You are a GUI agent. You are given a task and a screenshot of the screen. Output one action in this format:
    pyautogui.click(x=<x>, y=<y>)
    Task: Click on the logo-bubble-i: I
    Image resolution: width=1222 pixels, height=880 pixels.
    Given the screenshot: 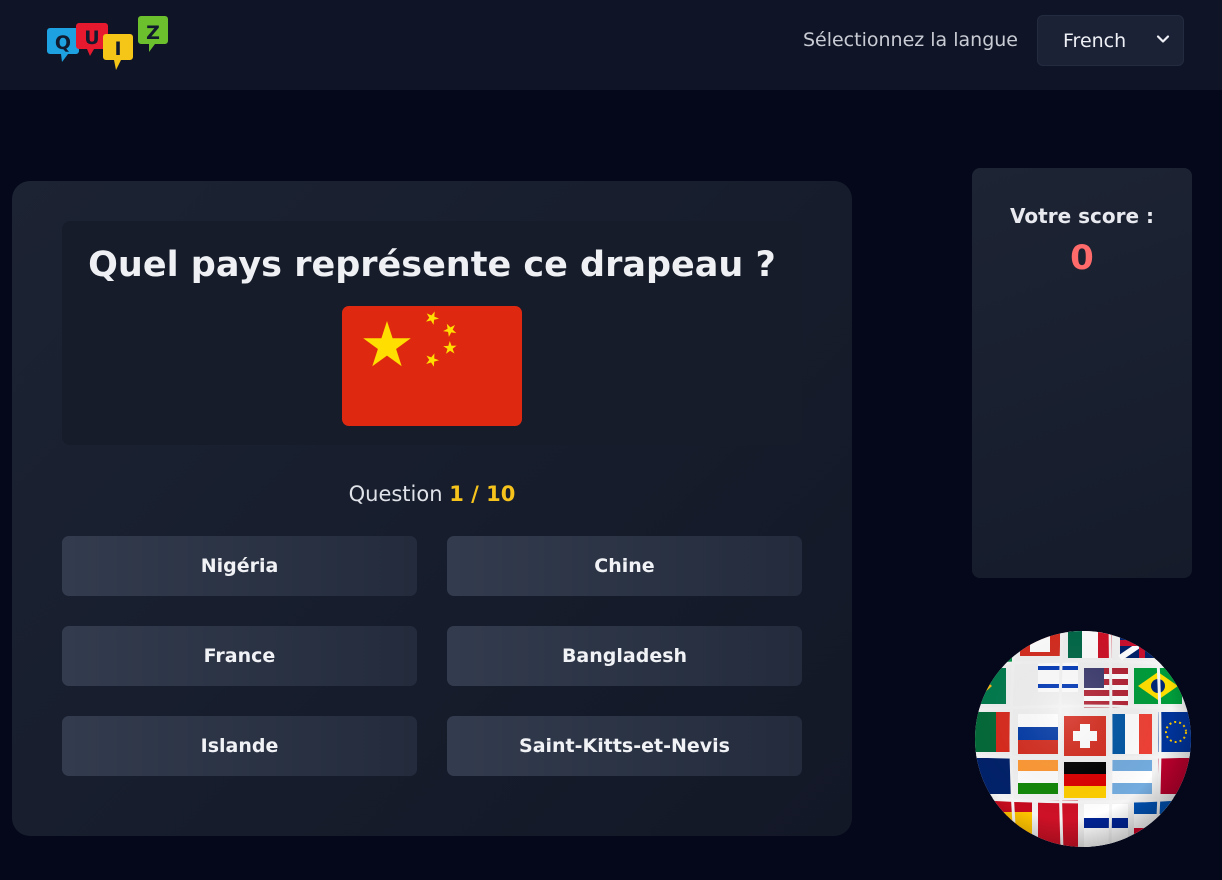 What is the action you would take?
    pyautogui.click(x=118, y=52)
    